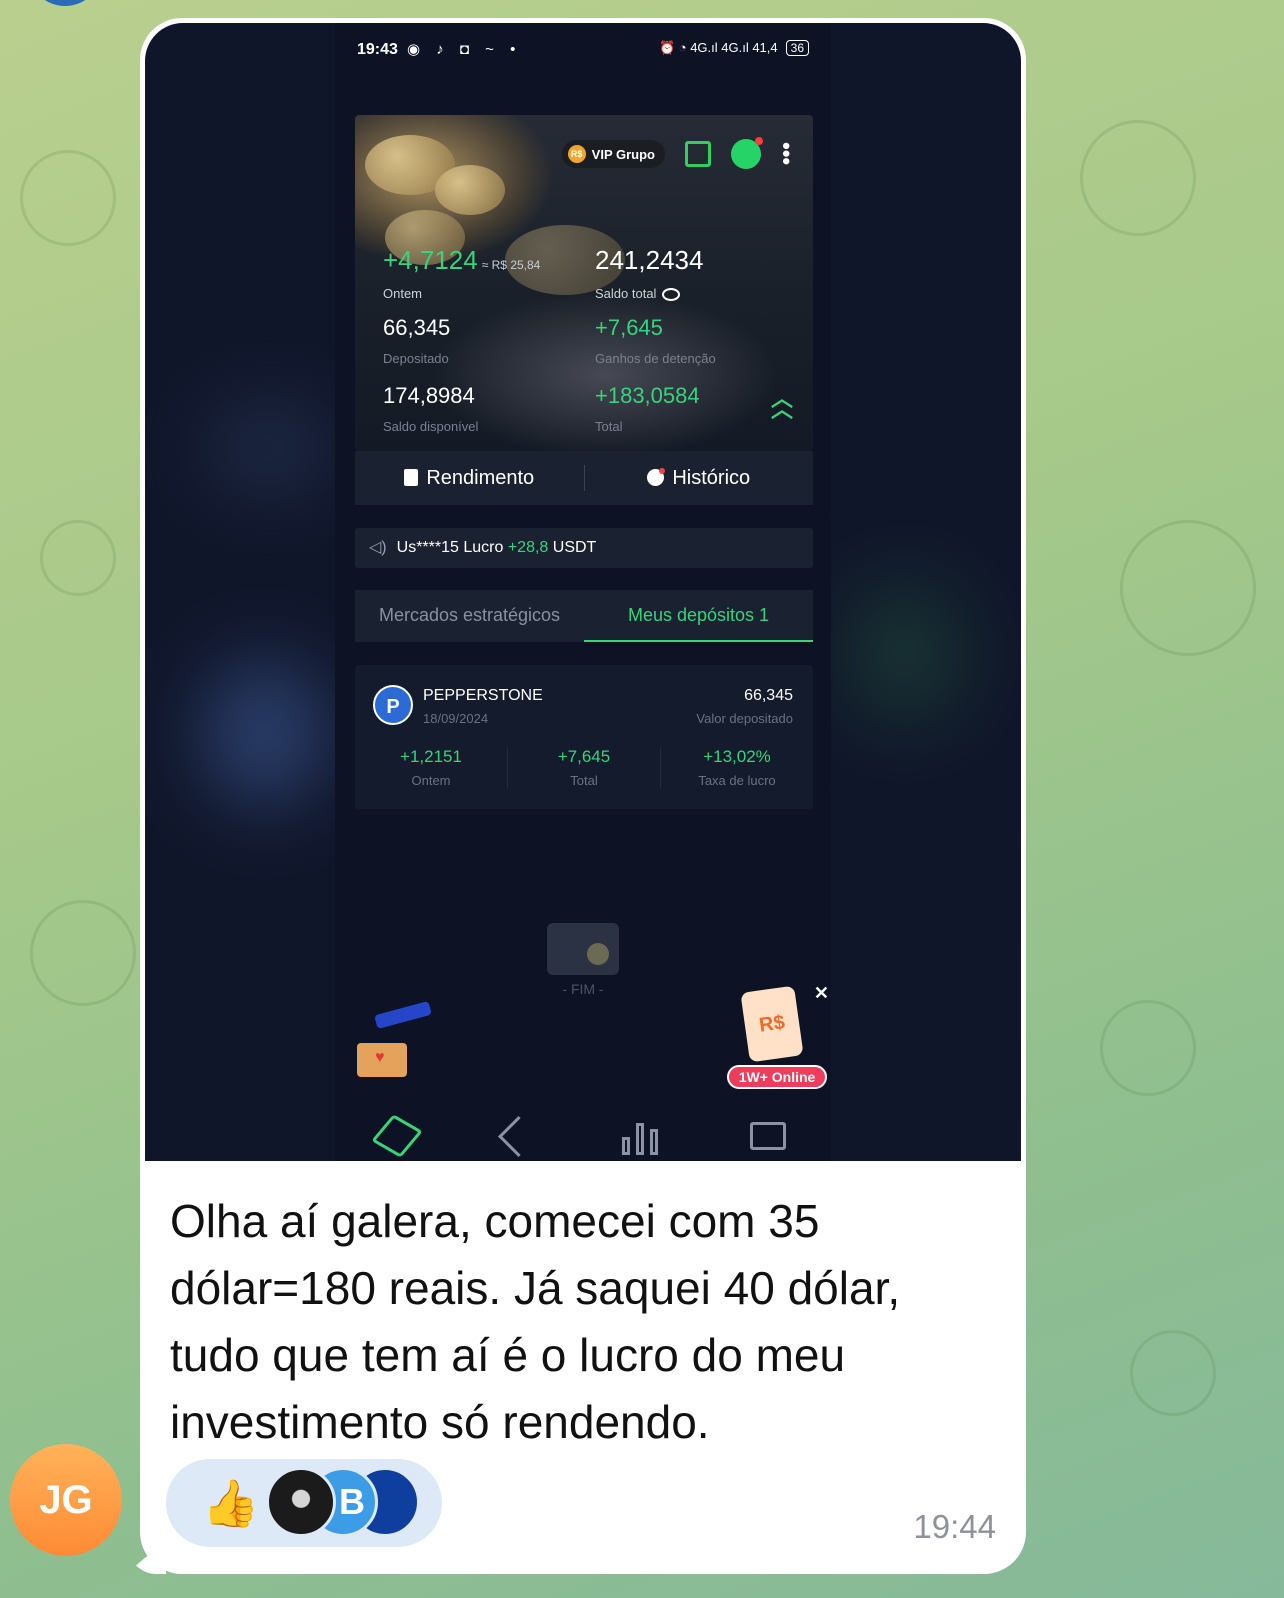  Describe the element at coordinates (680, 153) in the screenshot. I see `hero-actions: R$ VIP Grupo •••` at that location.